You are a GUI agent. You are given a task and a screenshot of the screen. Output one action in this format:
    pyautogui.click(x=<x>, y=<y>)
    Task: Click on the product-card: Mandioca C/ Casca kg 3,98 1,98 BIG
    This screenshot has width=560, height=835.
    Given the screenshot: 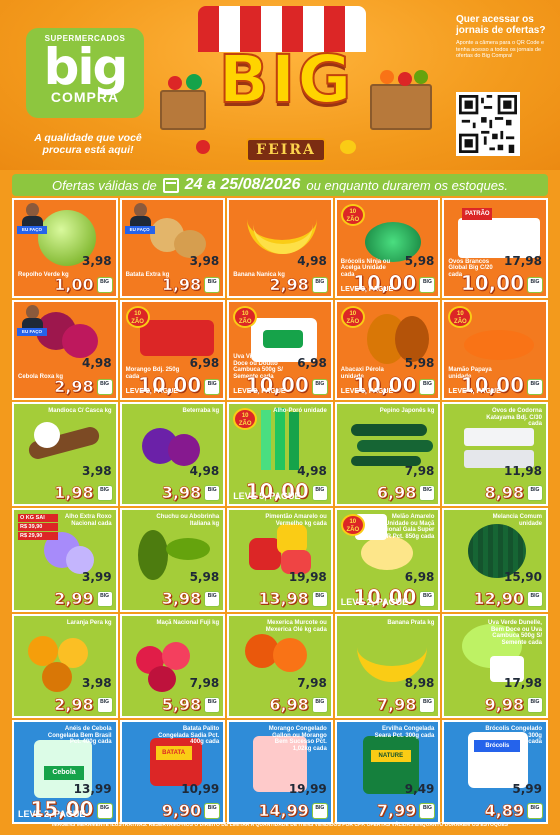 What is the action you would take?
    pyautogui.click(x=65, y=454)
    